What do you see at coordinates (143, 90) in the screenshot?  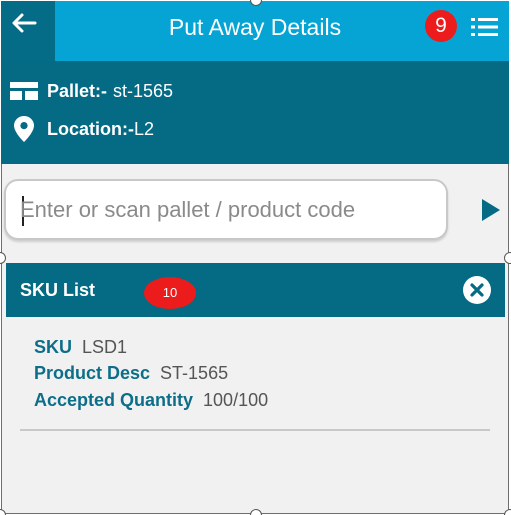 I see `pallet-value: st-1565` at bounding box center [143, 90].